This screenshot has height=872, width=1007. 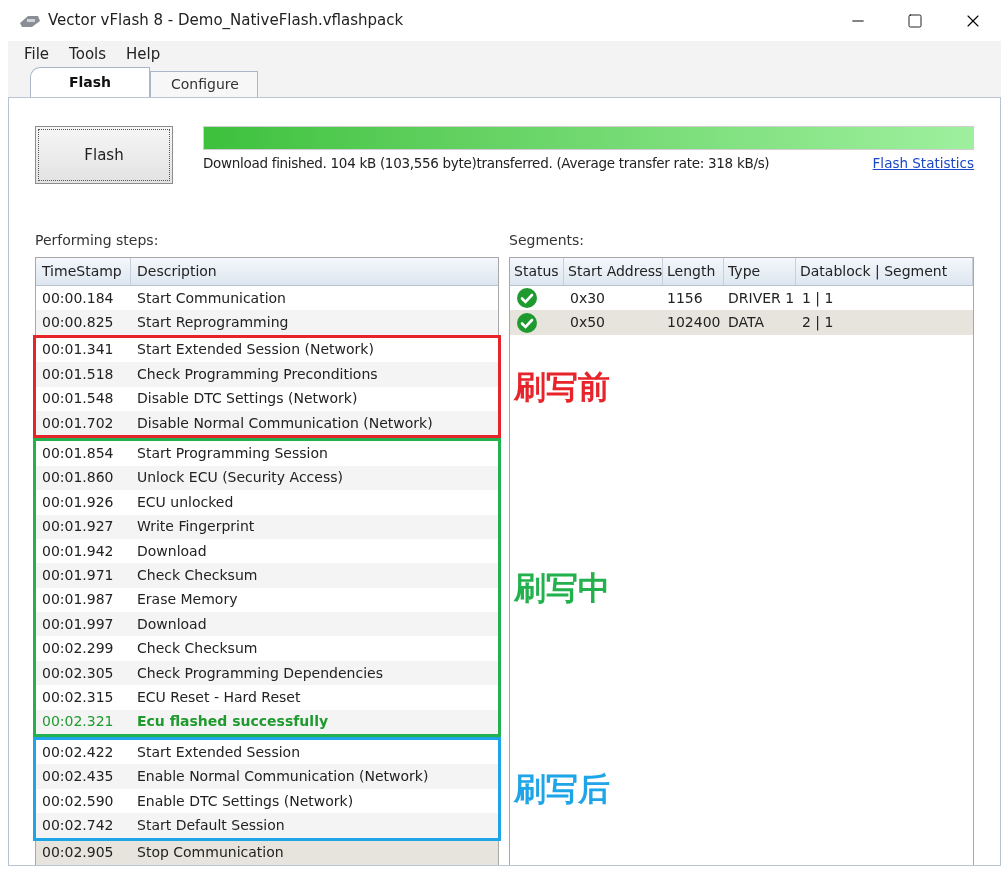 I want to click on column-header: TimeStamp, so click(x=83, y=271).